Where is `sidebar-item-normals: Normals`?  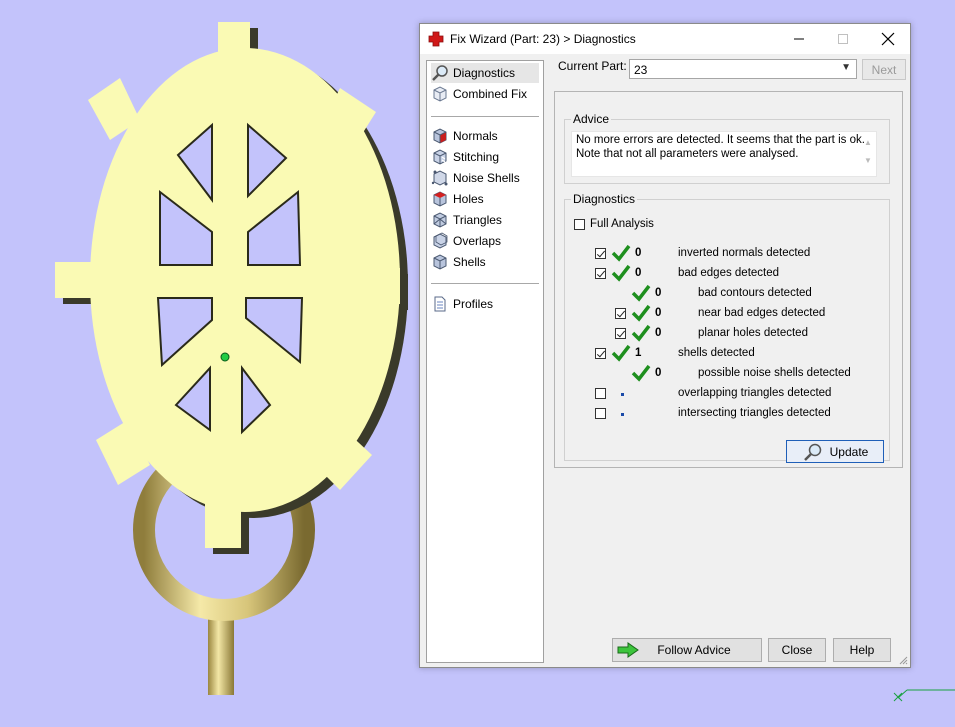
sidebar-item-normals: Normals is located at coordinates (464, 136).